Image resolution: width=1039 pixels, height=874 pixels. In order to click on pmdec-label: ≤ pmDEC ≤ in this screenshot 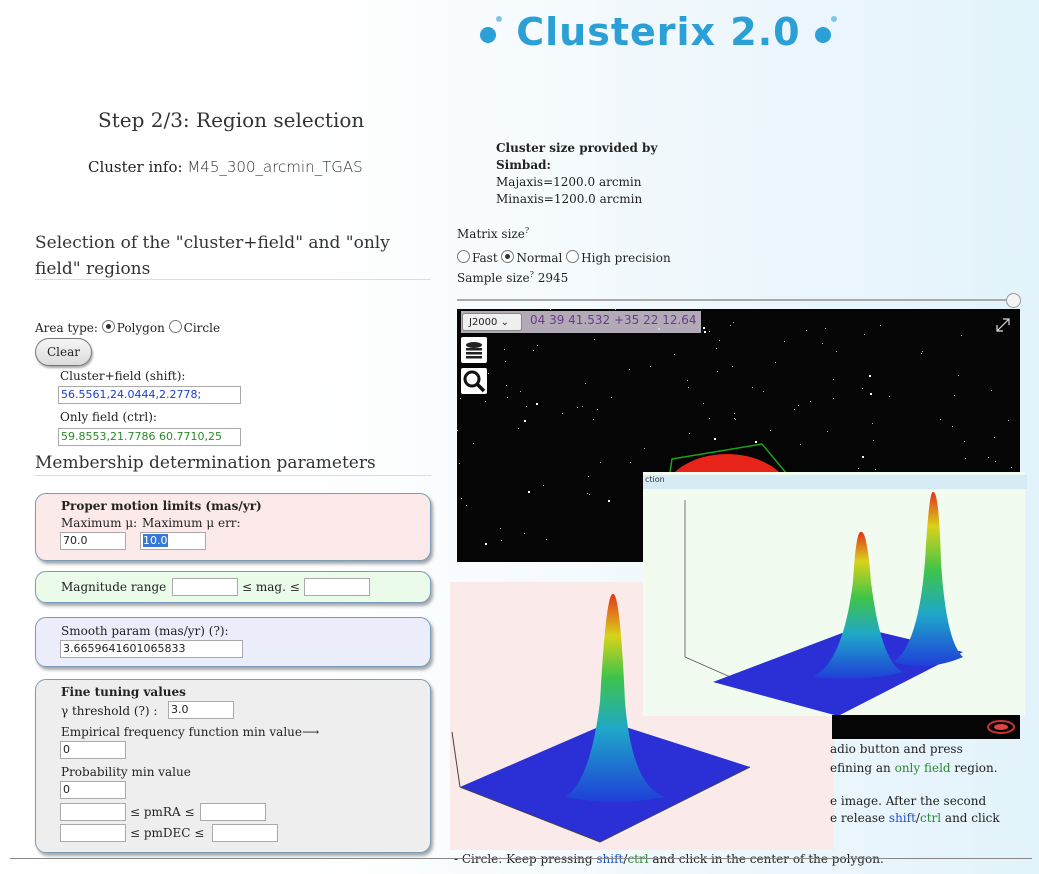, I will do `click(167, 833)`.